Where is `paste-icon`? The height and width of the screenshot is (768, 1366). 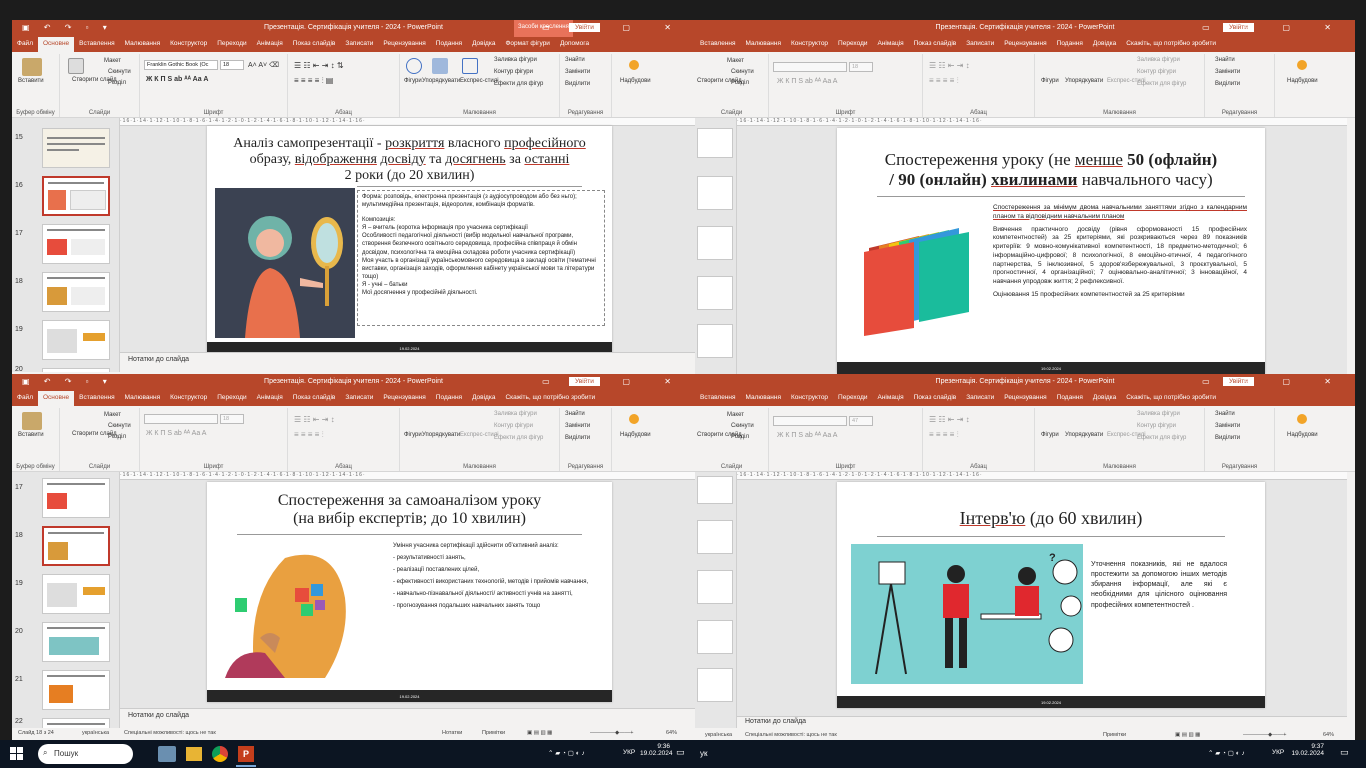 paste-icon is located at coordinates (32, 67).